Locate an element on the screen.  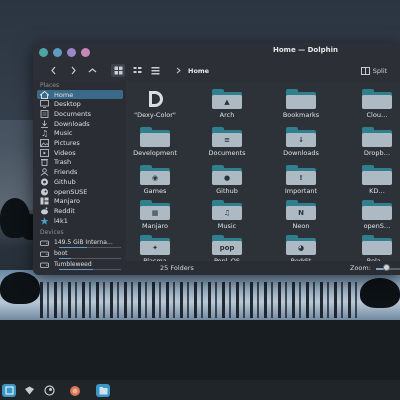
sidebar-item-videos: Videos is located at coordinates (80, 152).